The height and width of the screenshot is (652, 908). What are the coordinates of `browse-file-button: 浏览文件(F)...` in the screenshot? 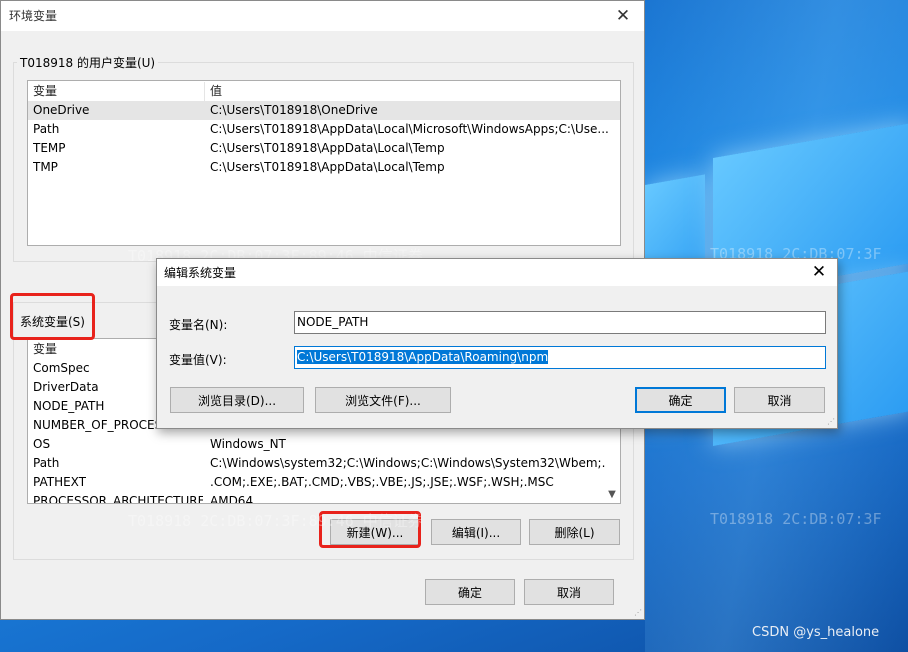 It's located at (383, 400).